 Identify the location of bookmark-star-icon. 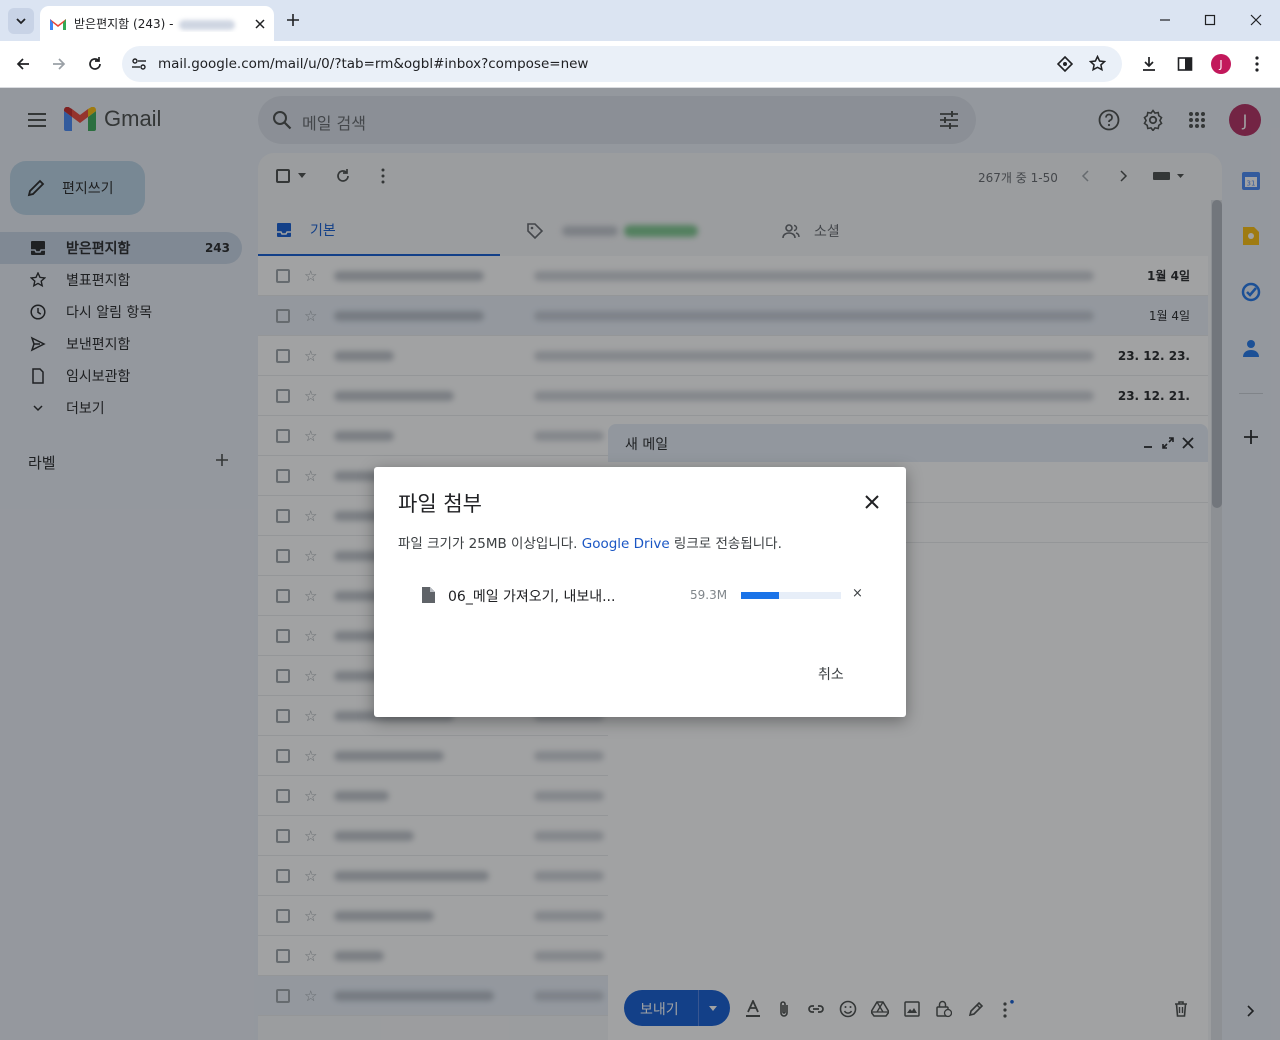
(1097, 63).